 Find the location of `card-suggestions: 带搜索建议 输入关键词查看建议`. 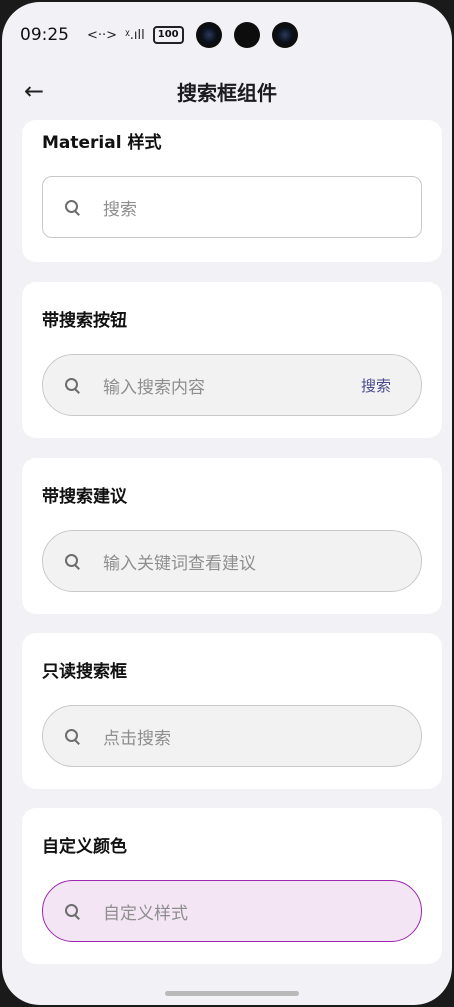

card-suggestions: 带搜索建议 输入关键词查看建议 is located at coordinates (232, 536).